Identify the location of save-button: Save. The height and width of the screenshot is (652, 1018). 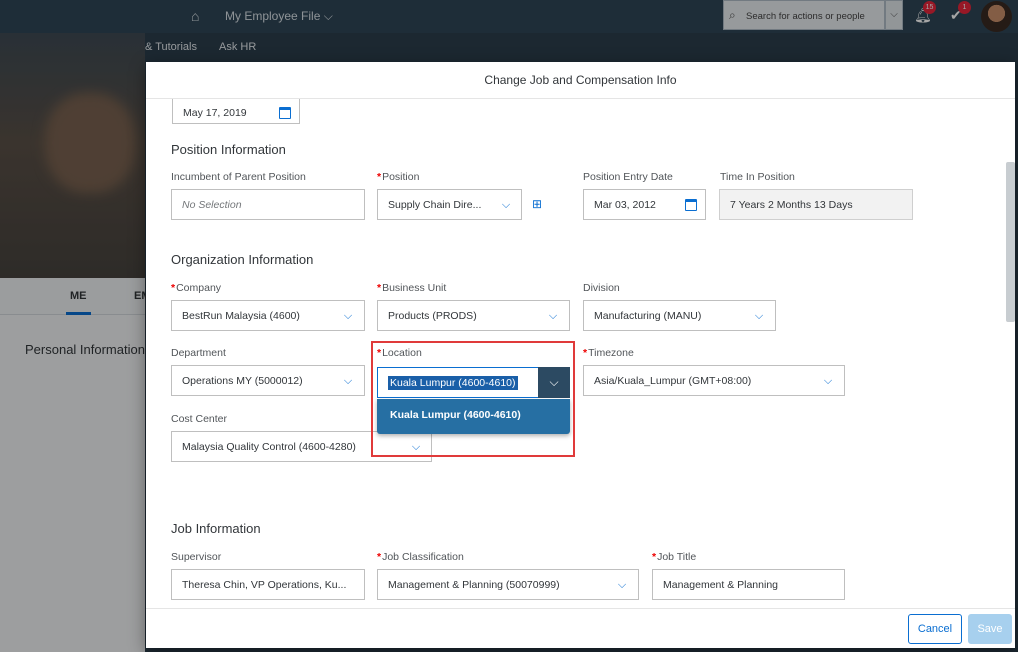
(990, 629).